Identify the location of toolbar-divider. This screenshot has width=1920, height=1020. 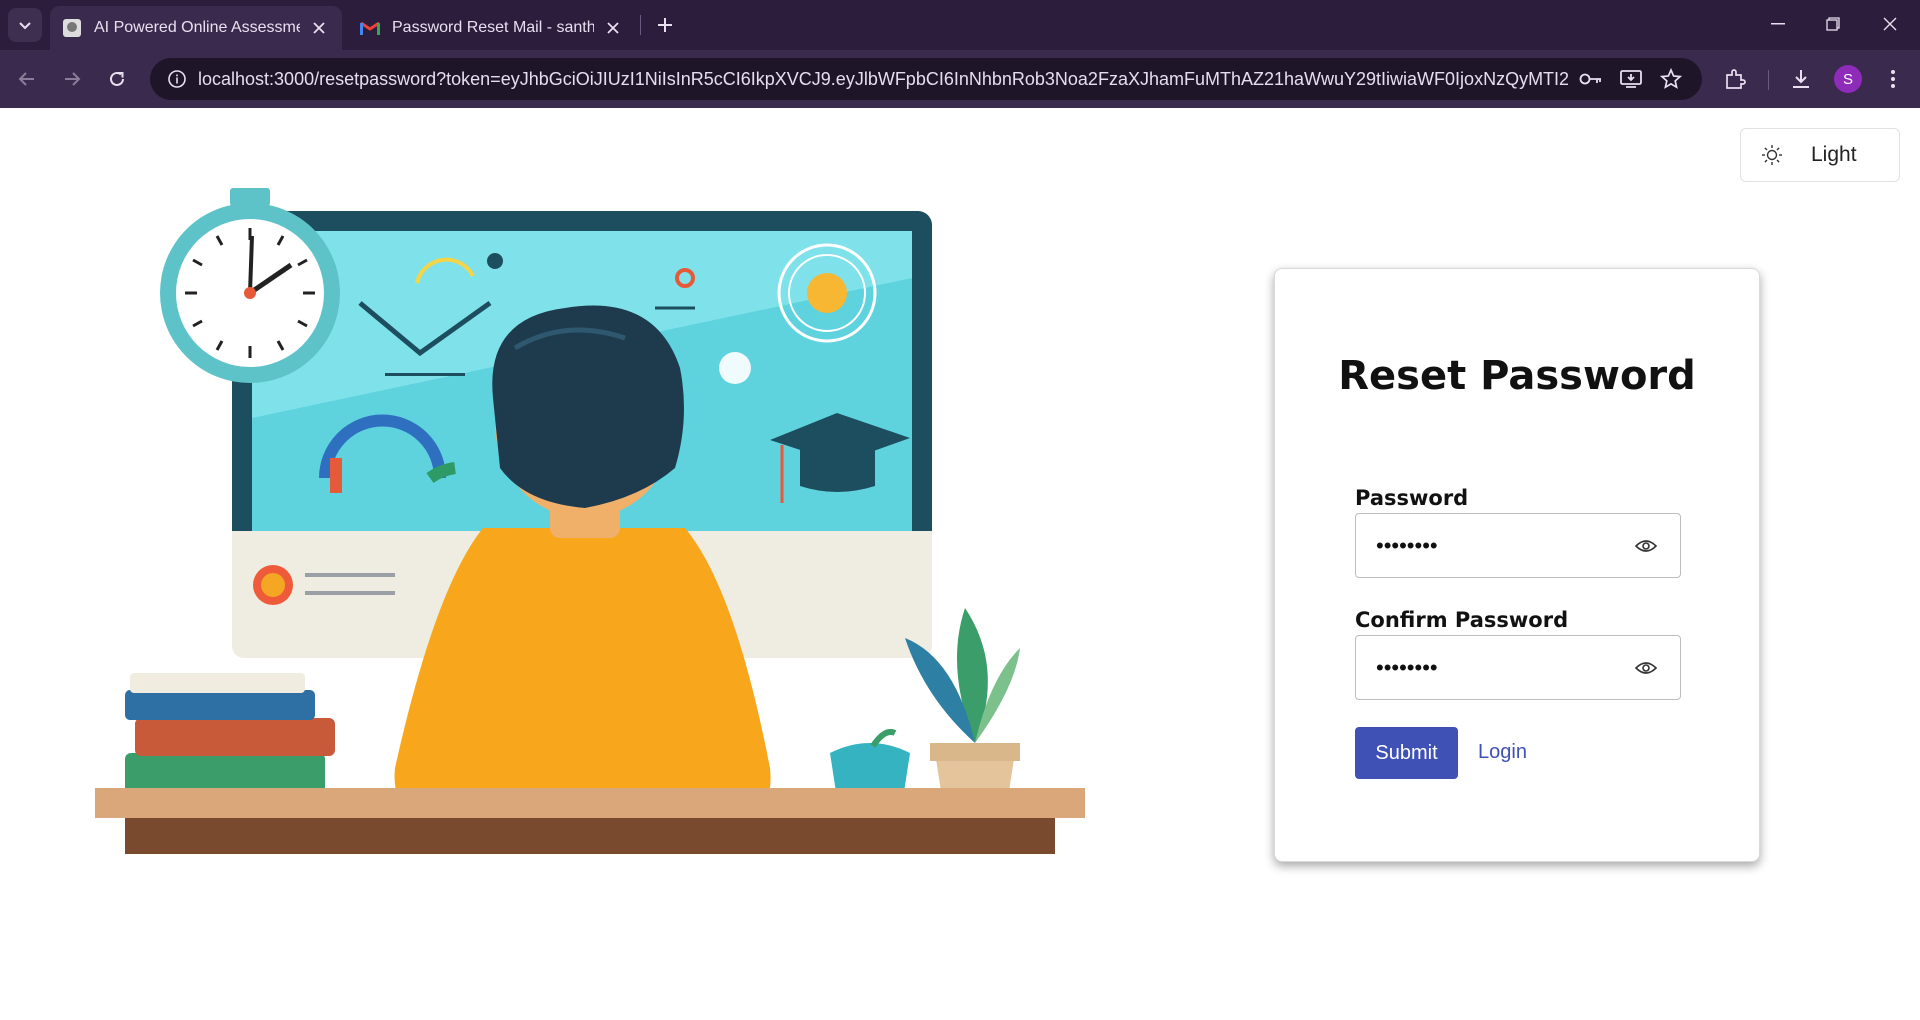
(1768, 80).